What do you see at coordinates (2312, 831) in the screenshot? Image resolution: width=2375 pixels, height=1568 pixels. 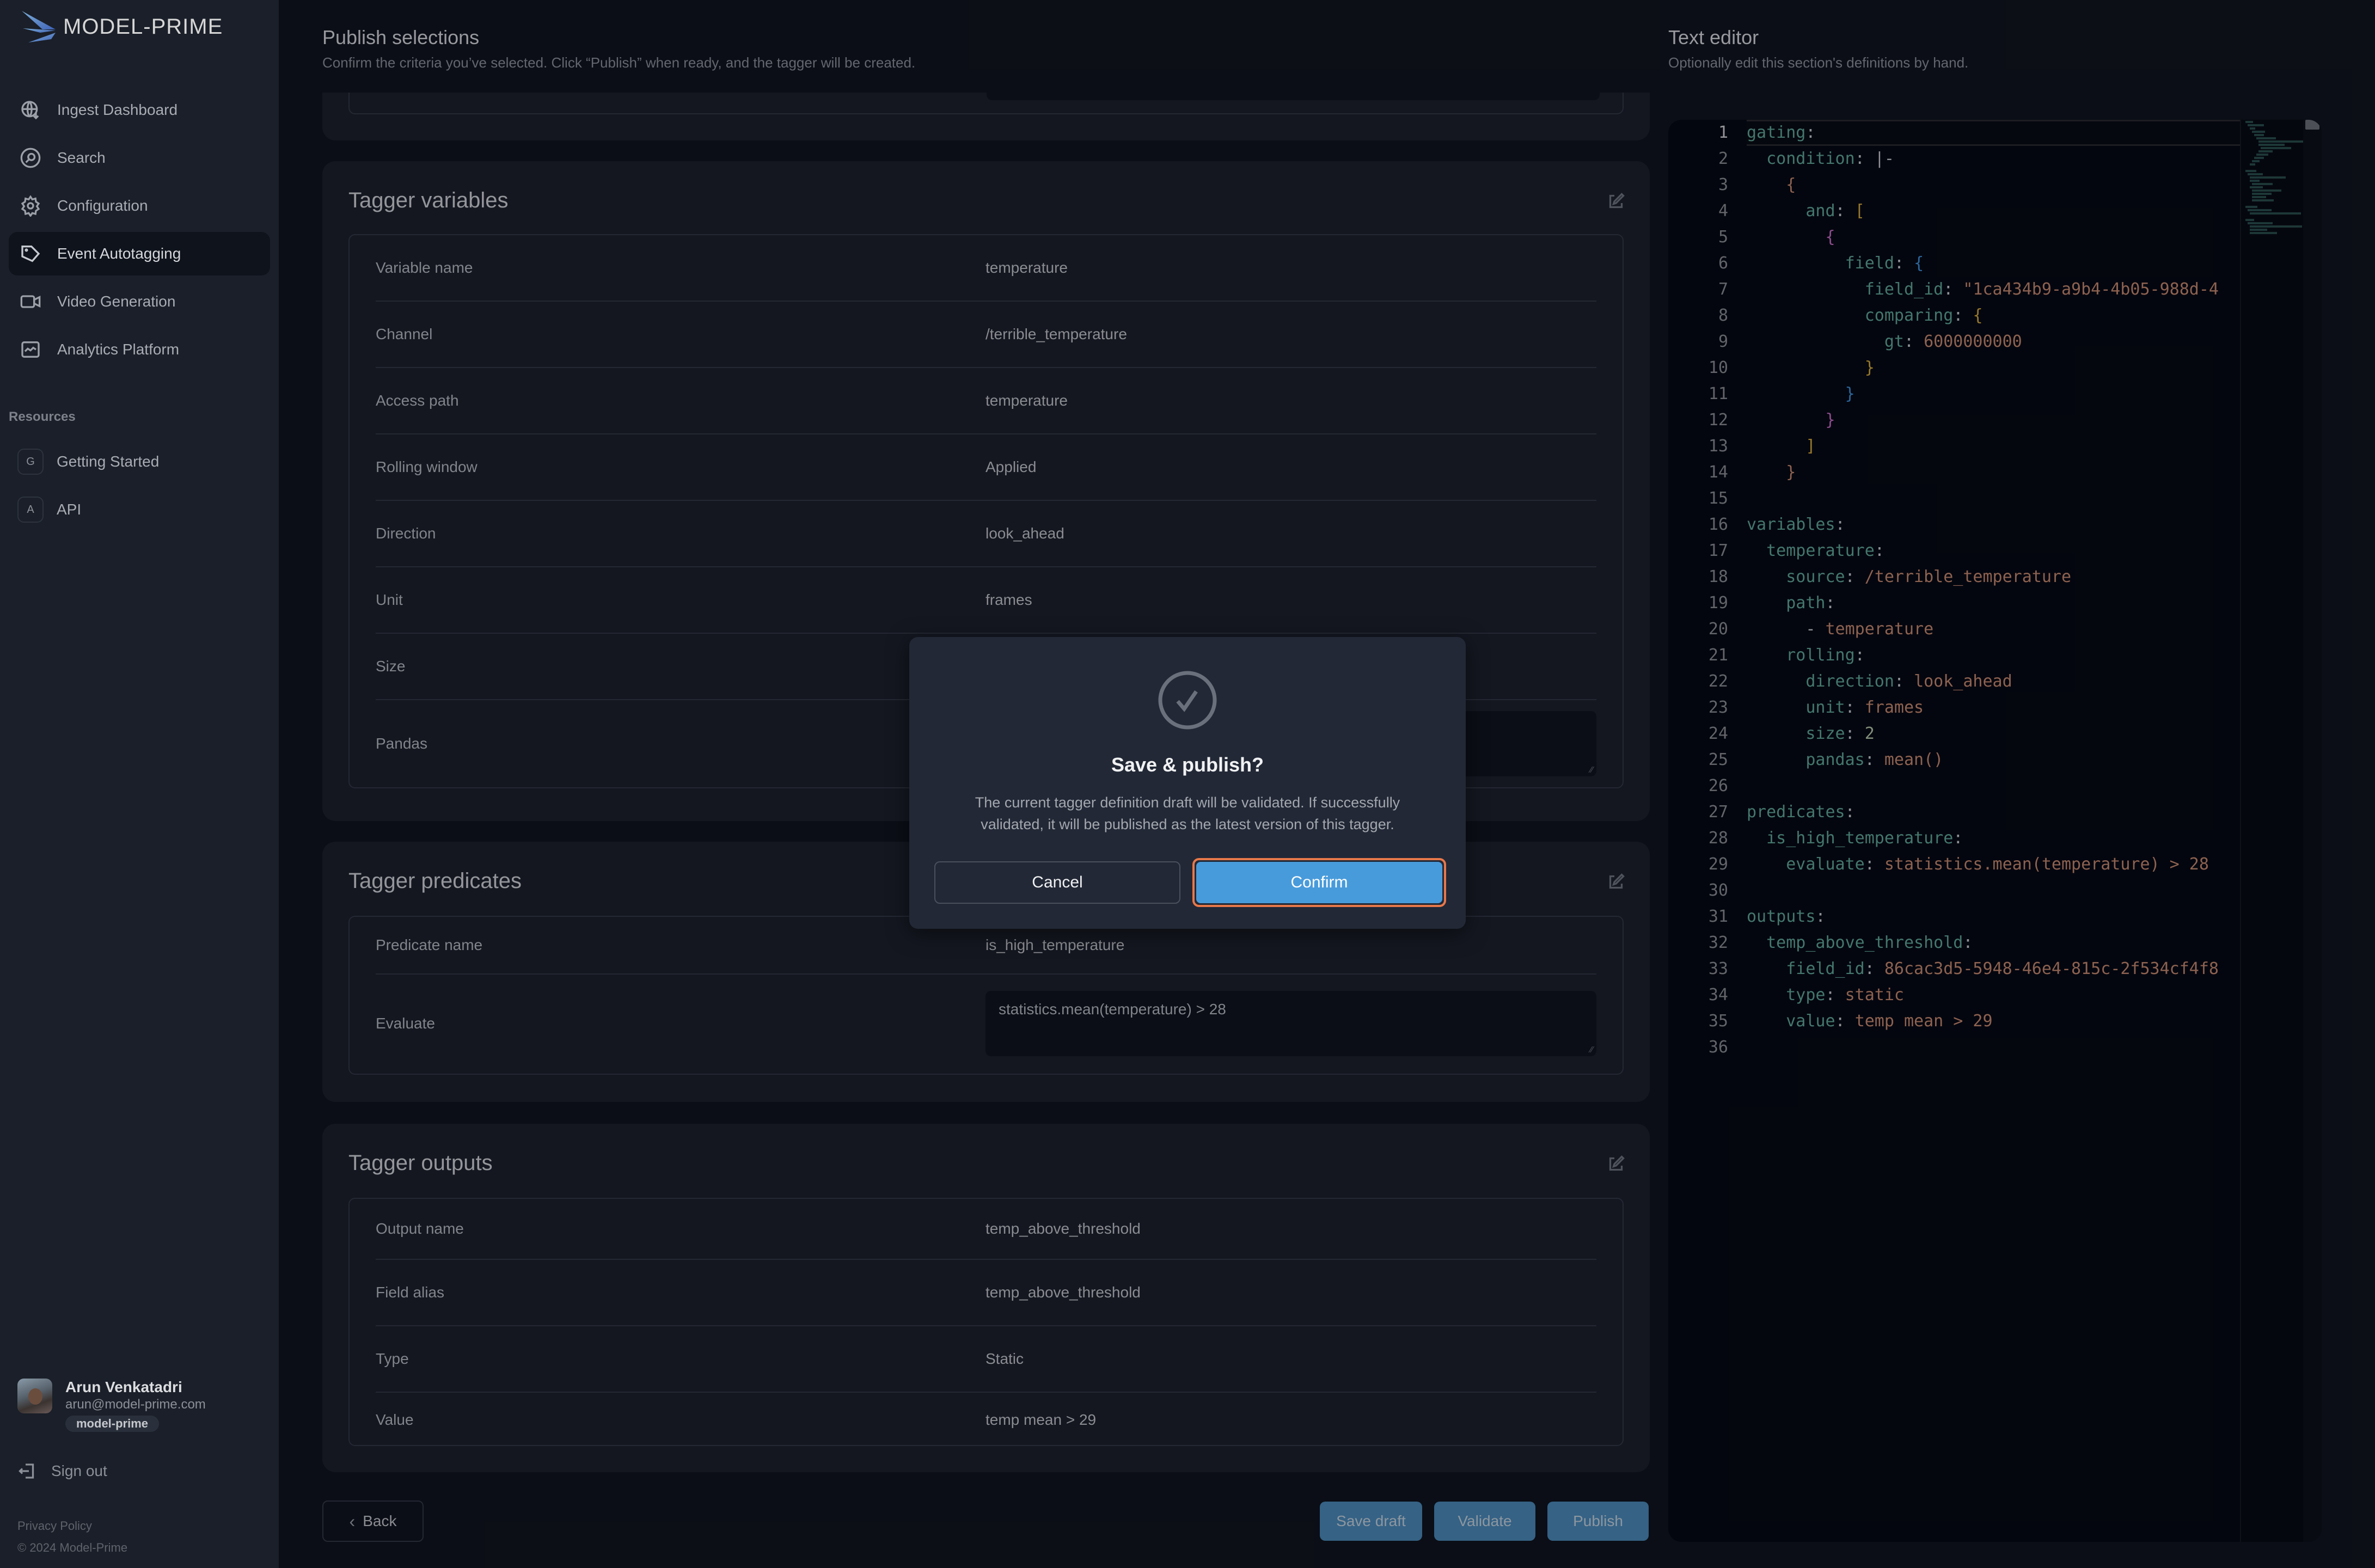 I see `editor-scrollbar` at bounding box center [2312, 831].